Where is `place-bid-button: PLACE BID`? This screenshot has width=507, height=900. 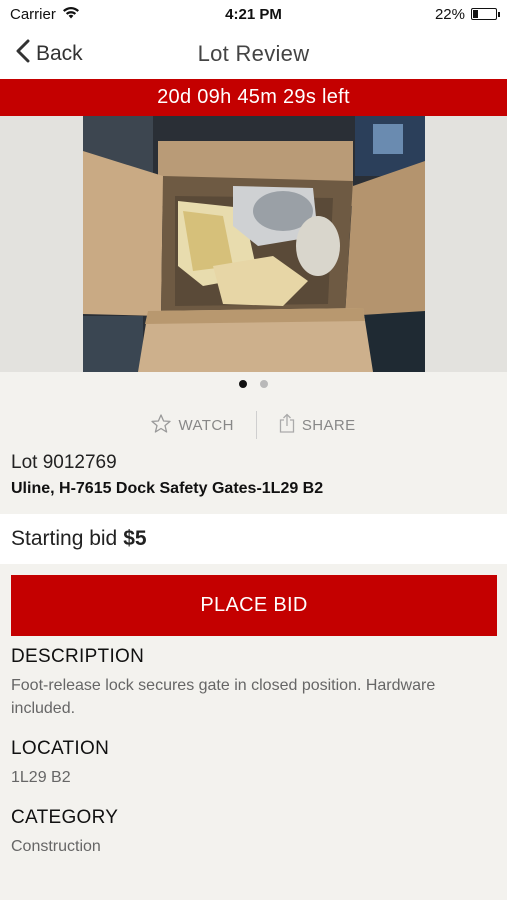
place-bid-button: PLACE BID is located at coordinates (254, 605).